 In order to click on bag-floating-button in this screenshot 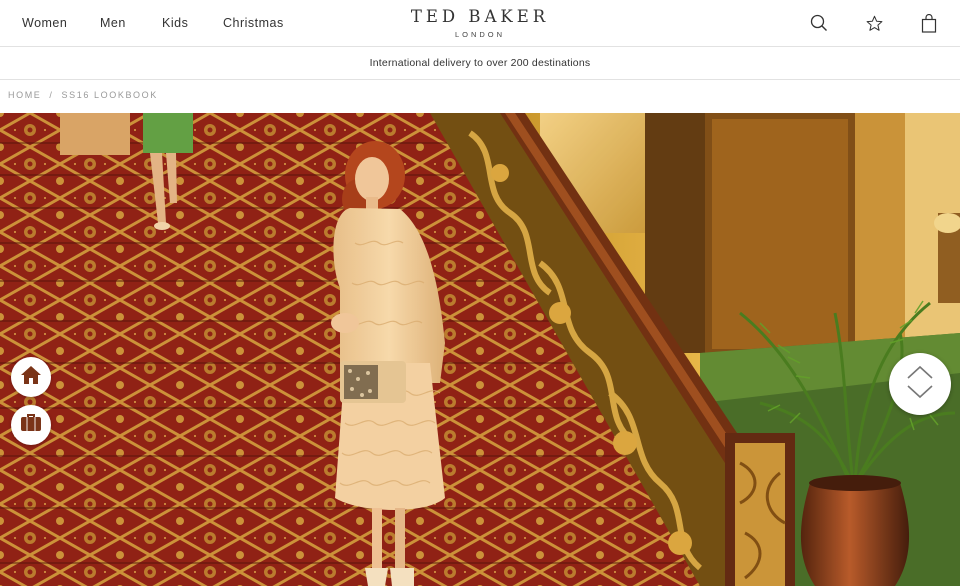, I will do `click(31, 425)`.